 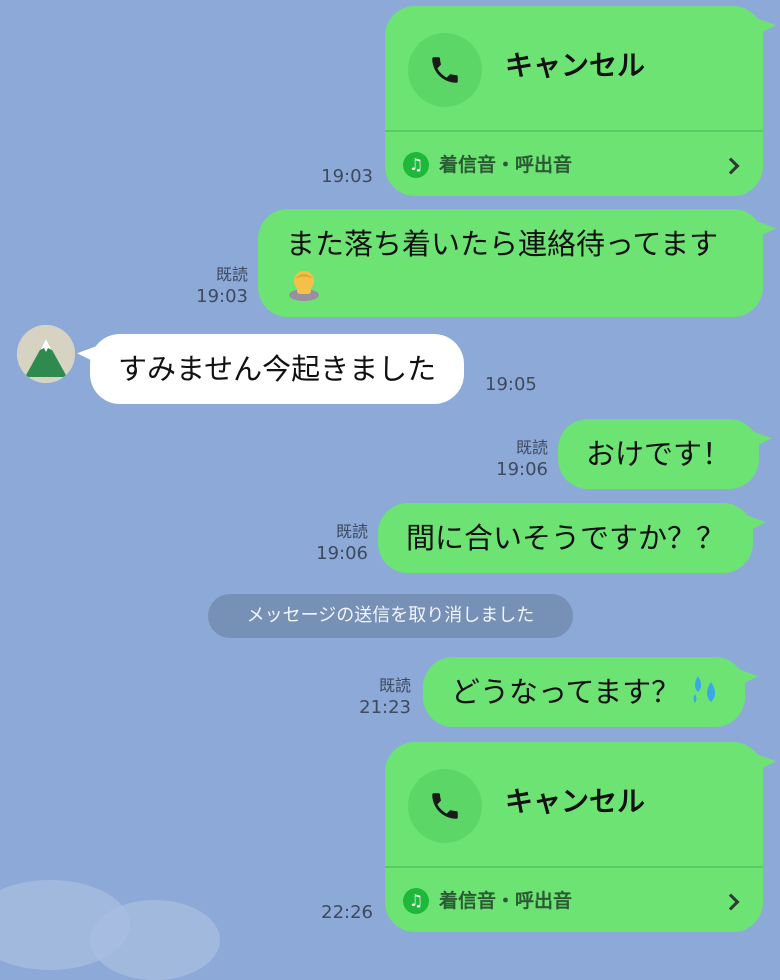 I want to click on message-bubble: 間に合いそうですか？？, so click(x=566, y=538).